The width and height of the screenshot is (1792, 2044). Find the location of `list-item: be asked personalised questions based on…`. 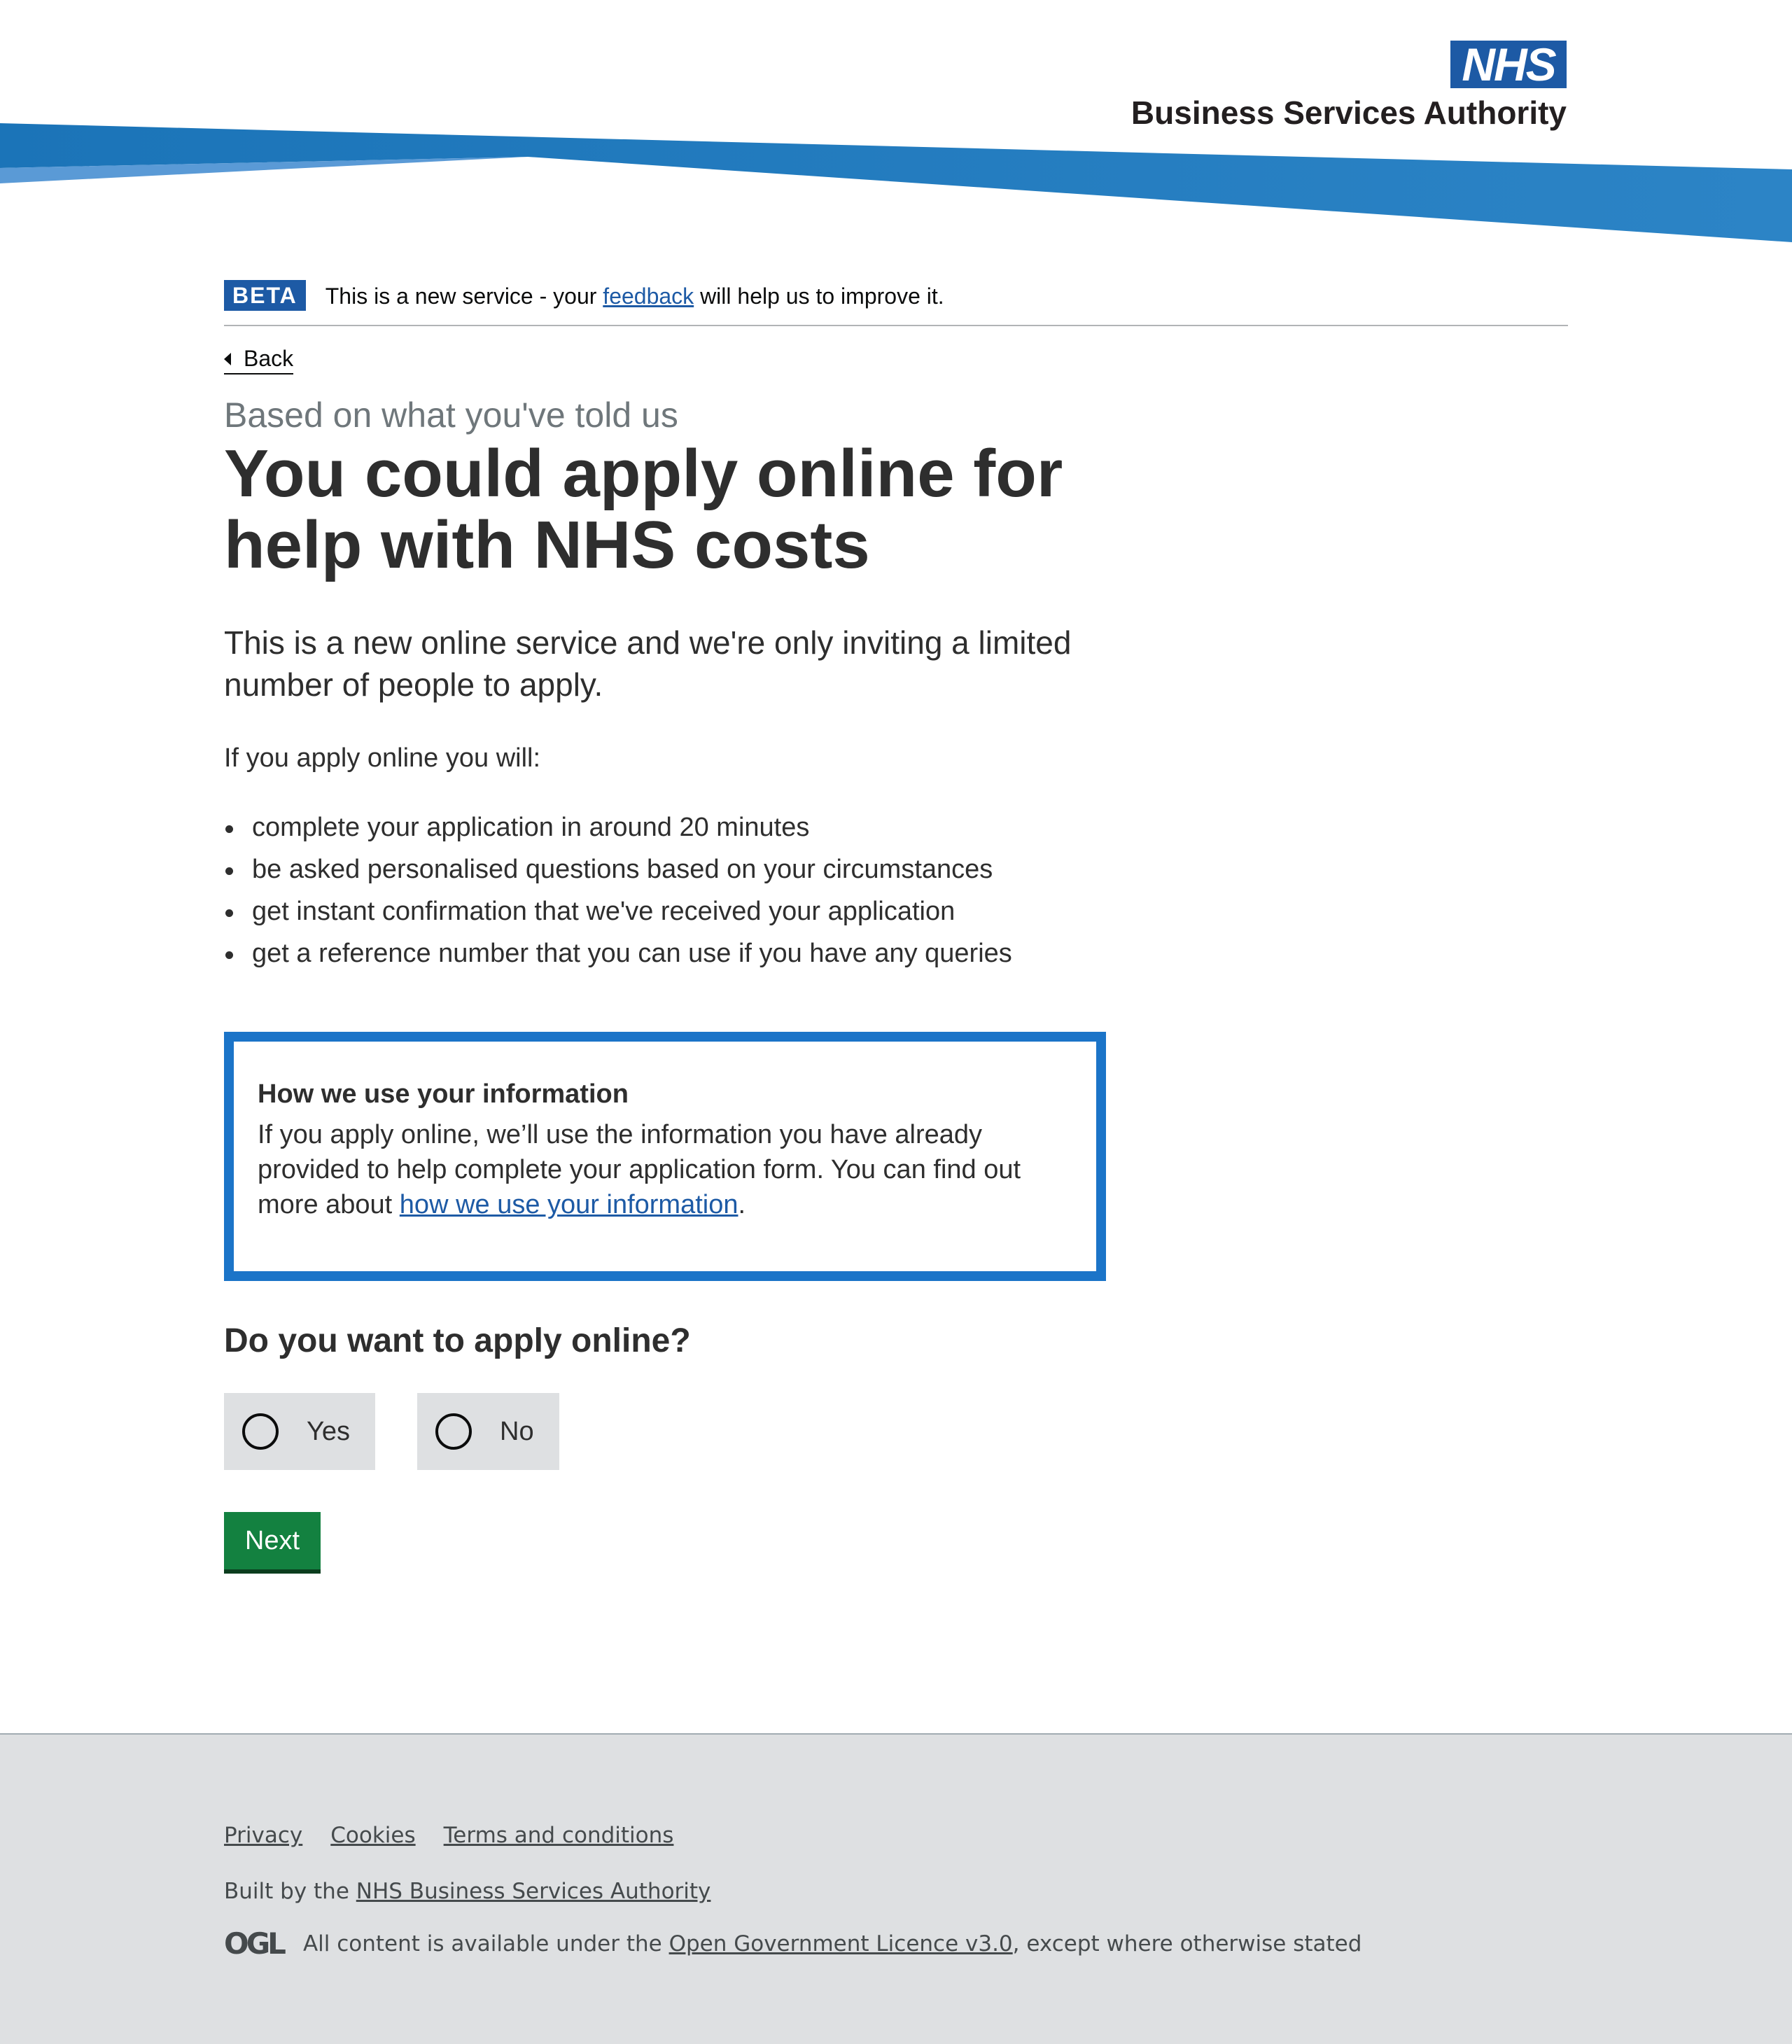

list-item: be asked personalised questions based on… is located at coordinates (618, 869).